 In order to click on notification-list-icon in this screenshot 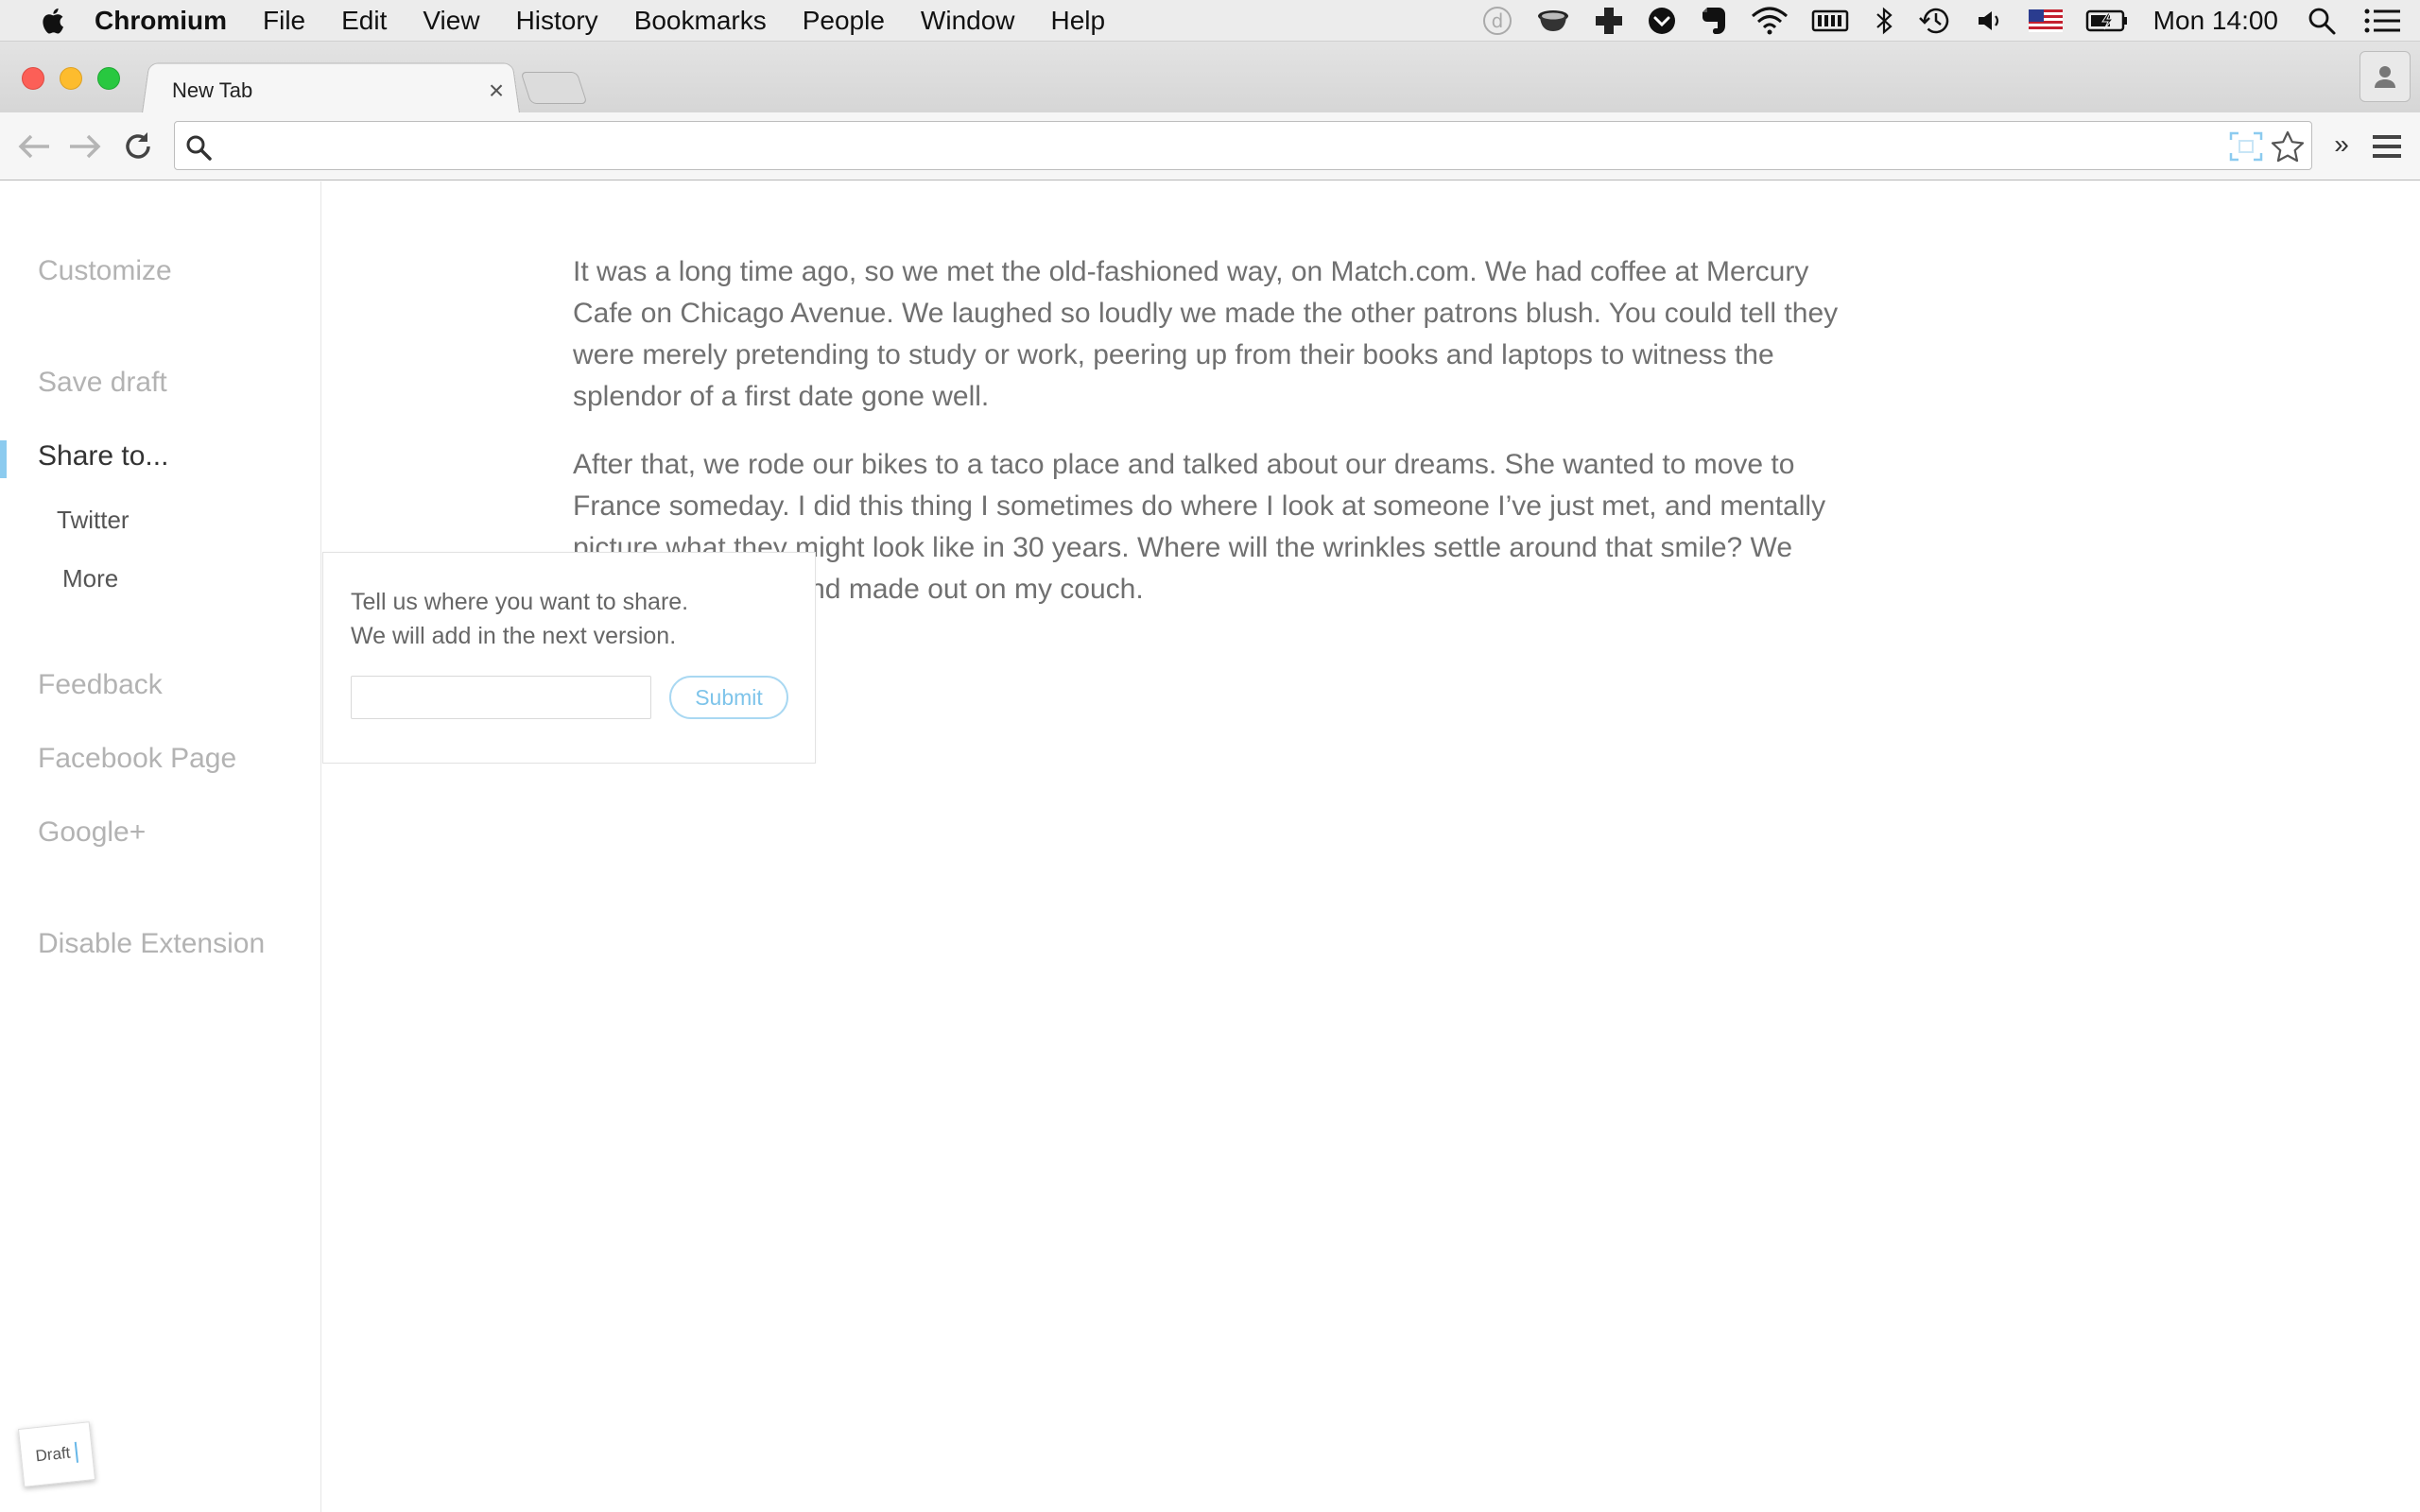, I will do `click(2382, 21)`.